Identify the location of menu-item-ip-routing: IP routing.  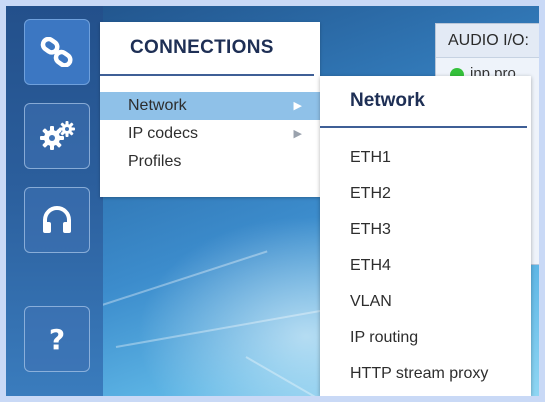
(425, 338).